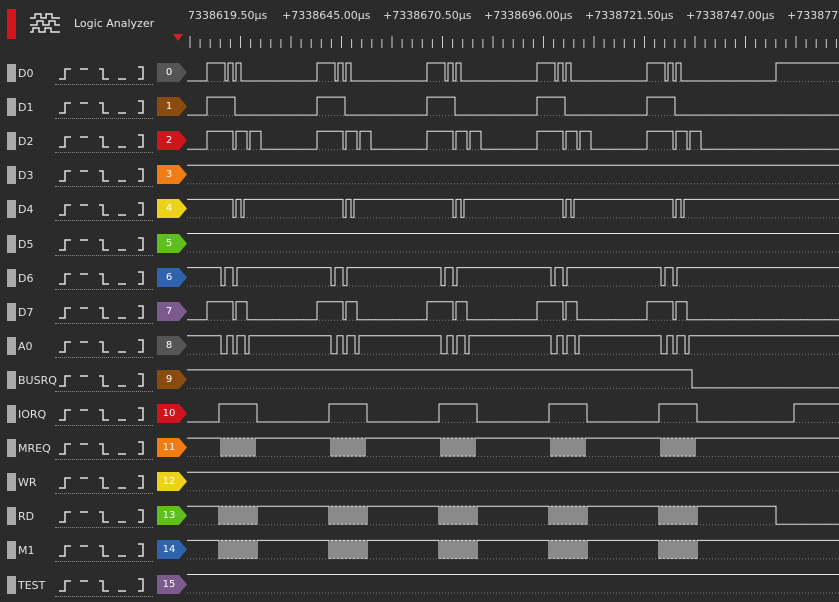 The width and height of the screenshot is (839, 602). I want to click on ruler-ticks, so click(513, 42).